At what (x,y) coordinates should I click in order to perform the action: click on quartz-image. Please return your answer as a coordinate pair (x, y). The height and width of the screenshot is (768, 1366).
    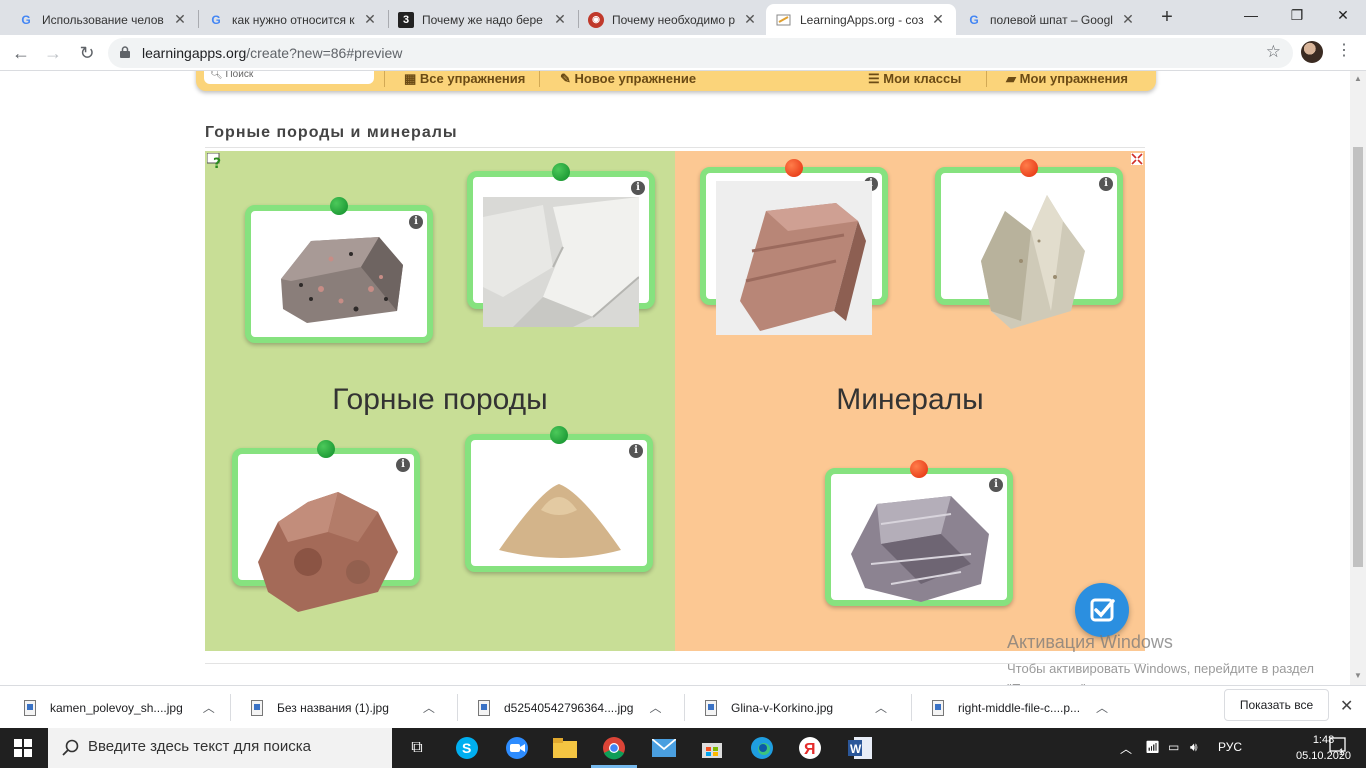
    Looking at the image, I should click on (1033, 262).